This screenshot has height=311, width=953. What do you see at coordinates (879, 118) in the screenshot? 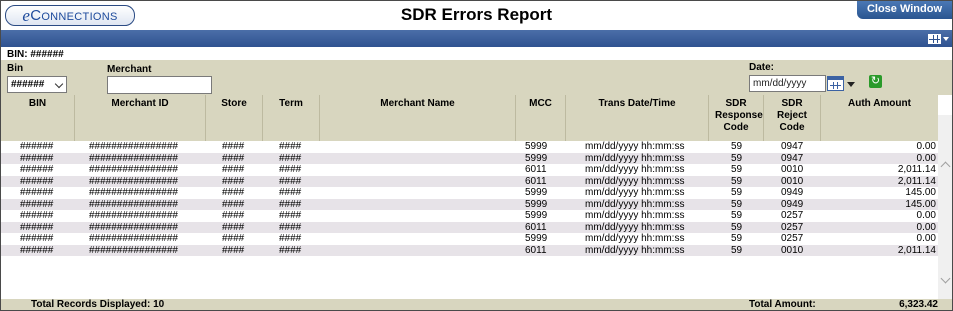
I see `column-header-auth-amount: Auth Amount` at bounding box center [879, 118].